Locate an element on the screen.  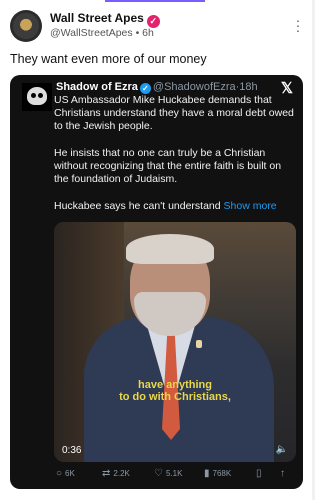
avatar-image is located at coordinates (26, 26).